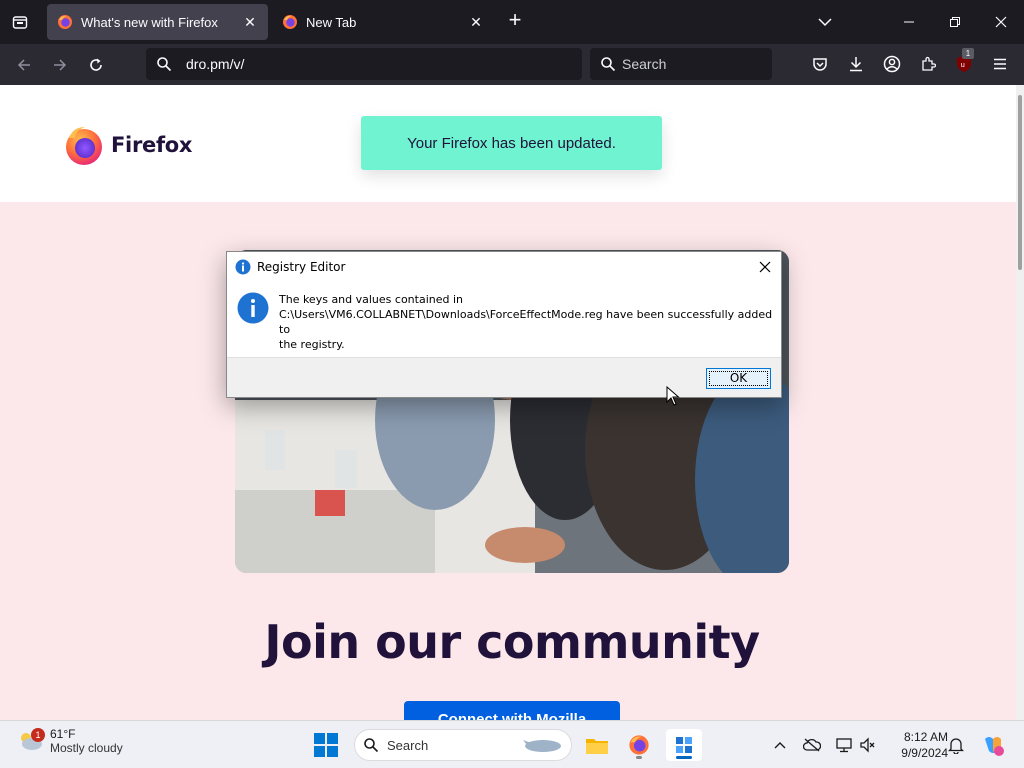 The image size is (1024, 768). I want to click on page-scrollbar, so click(1020, 402).